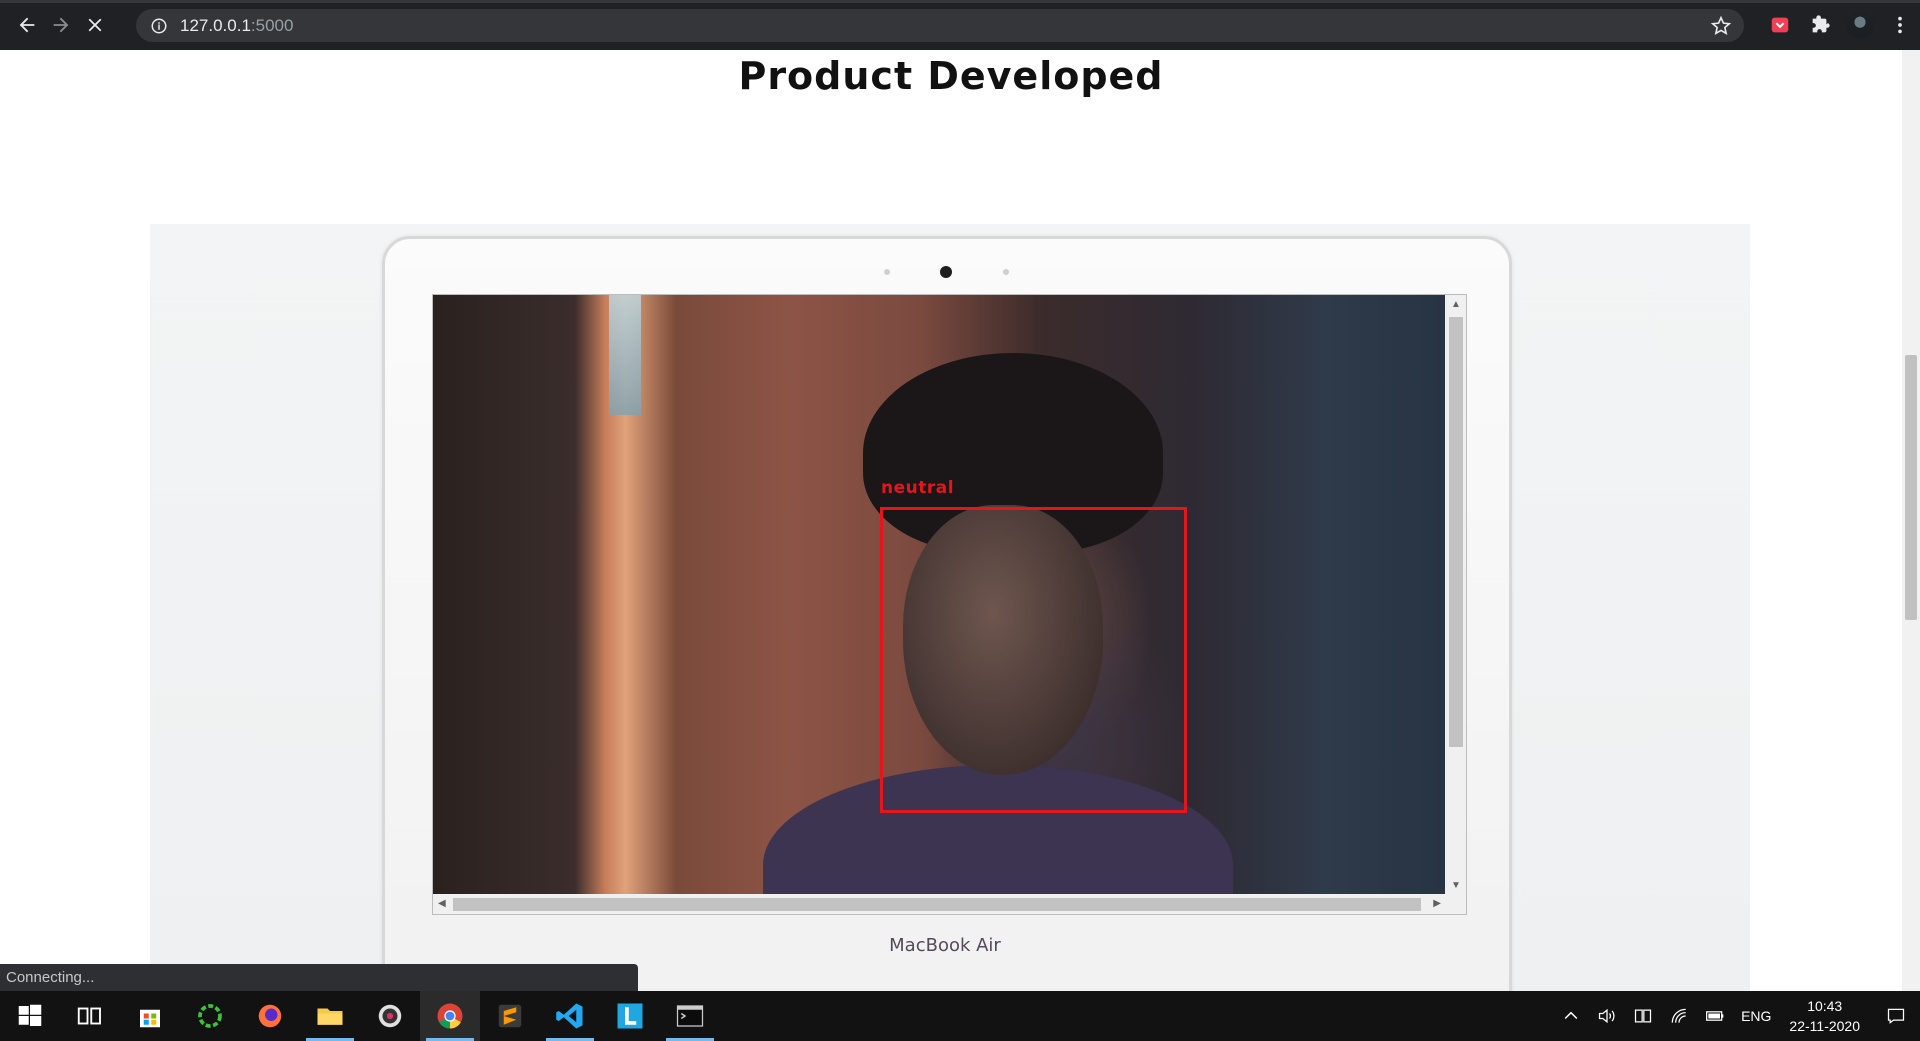 The image size is (1920, 1041). What do you see at coordinates (918, 488) in the screenshot?
I see `emotion-label: neutral` at bounding box center [918, 488].